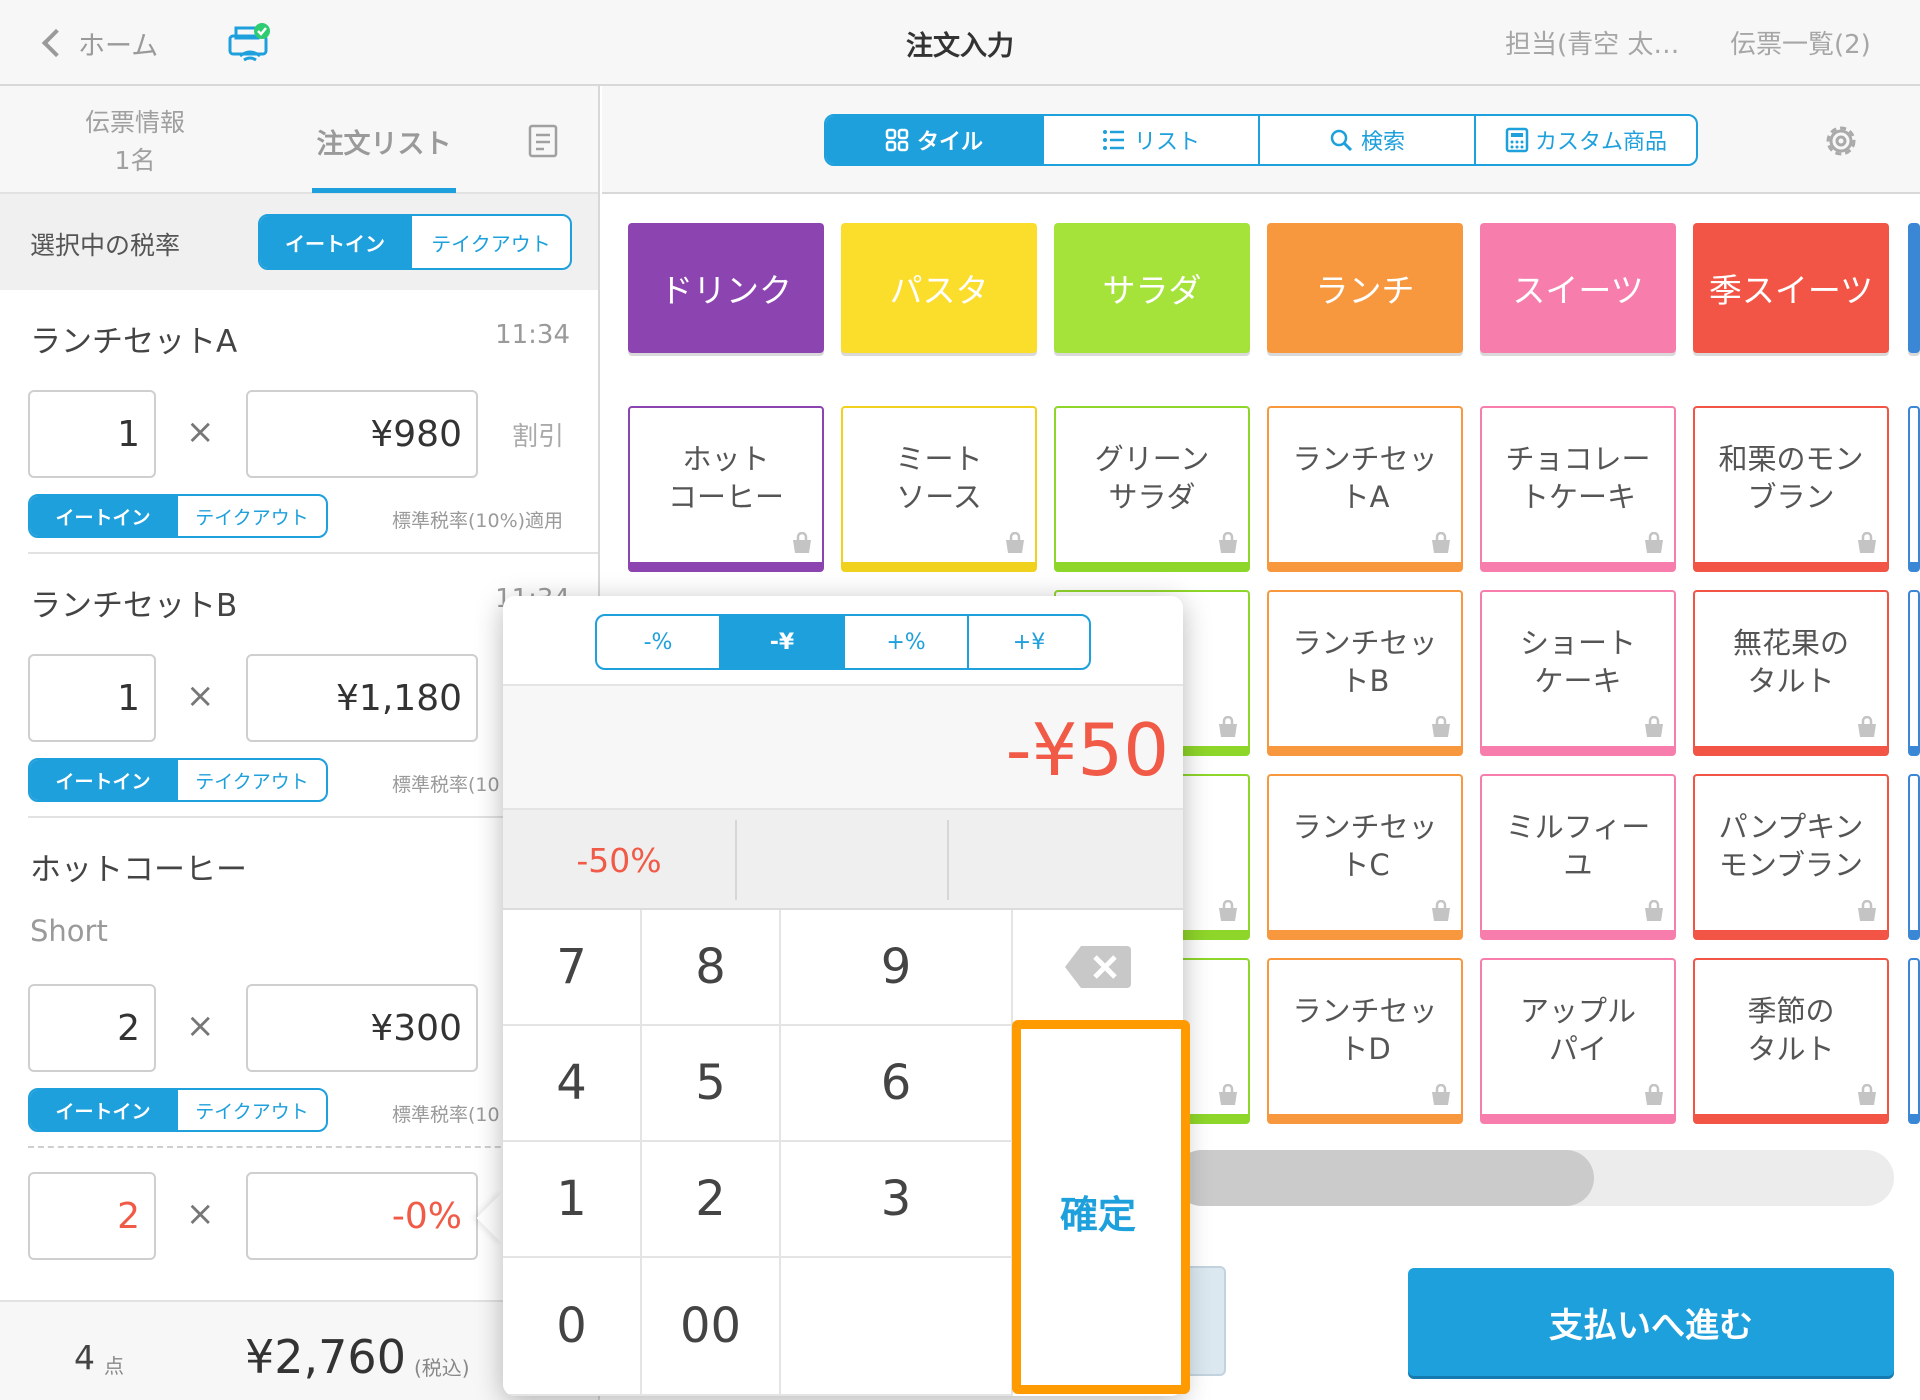 This screenshot has height=1400, width=1920. I want to click on tab-order-list: 注文リスト, so click(384, 141).